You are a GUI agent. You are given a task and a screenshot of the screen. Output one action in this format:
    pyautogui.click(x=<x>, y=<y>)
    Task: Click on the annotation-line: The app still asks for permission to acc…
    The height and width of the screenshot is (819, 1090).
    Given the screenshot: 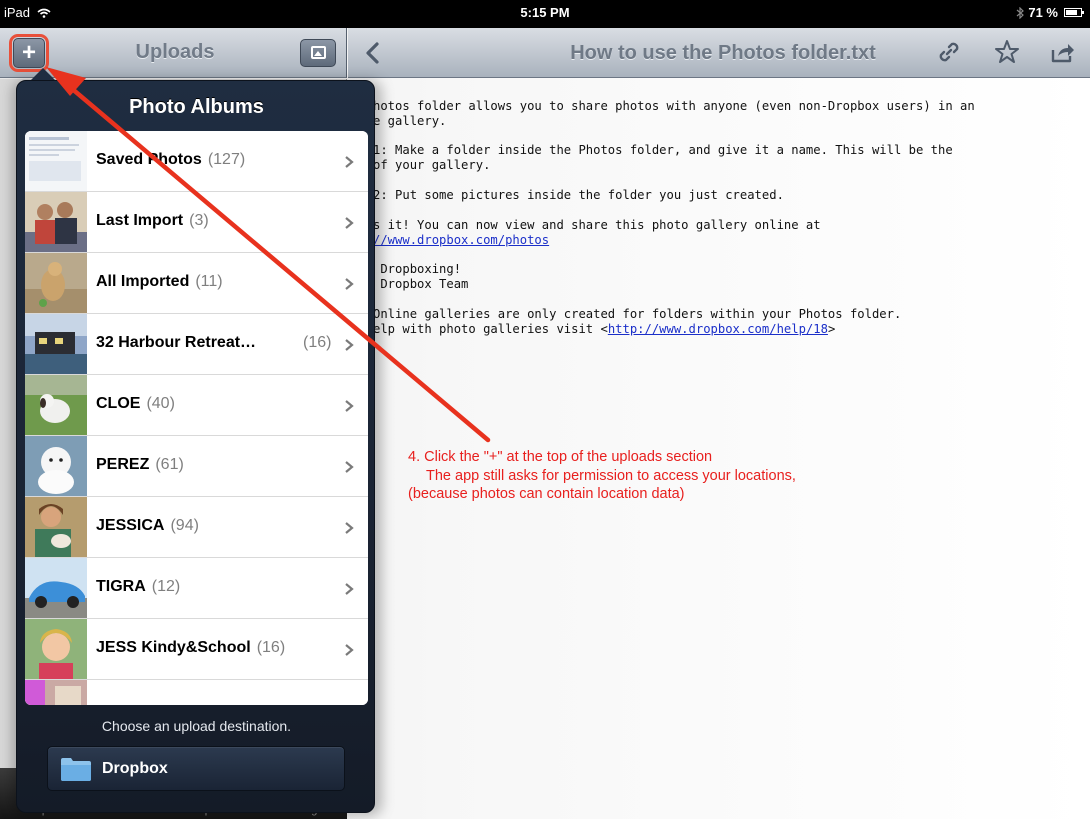 What is the action you would take?
    pyautogui.click(x=611, y=475)
    